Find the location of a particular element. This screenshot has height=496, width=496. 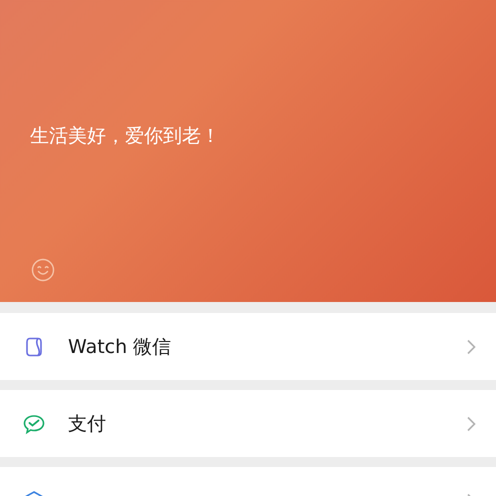

smiley-icon is located at coordinates (43, 270).